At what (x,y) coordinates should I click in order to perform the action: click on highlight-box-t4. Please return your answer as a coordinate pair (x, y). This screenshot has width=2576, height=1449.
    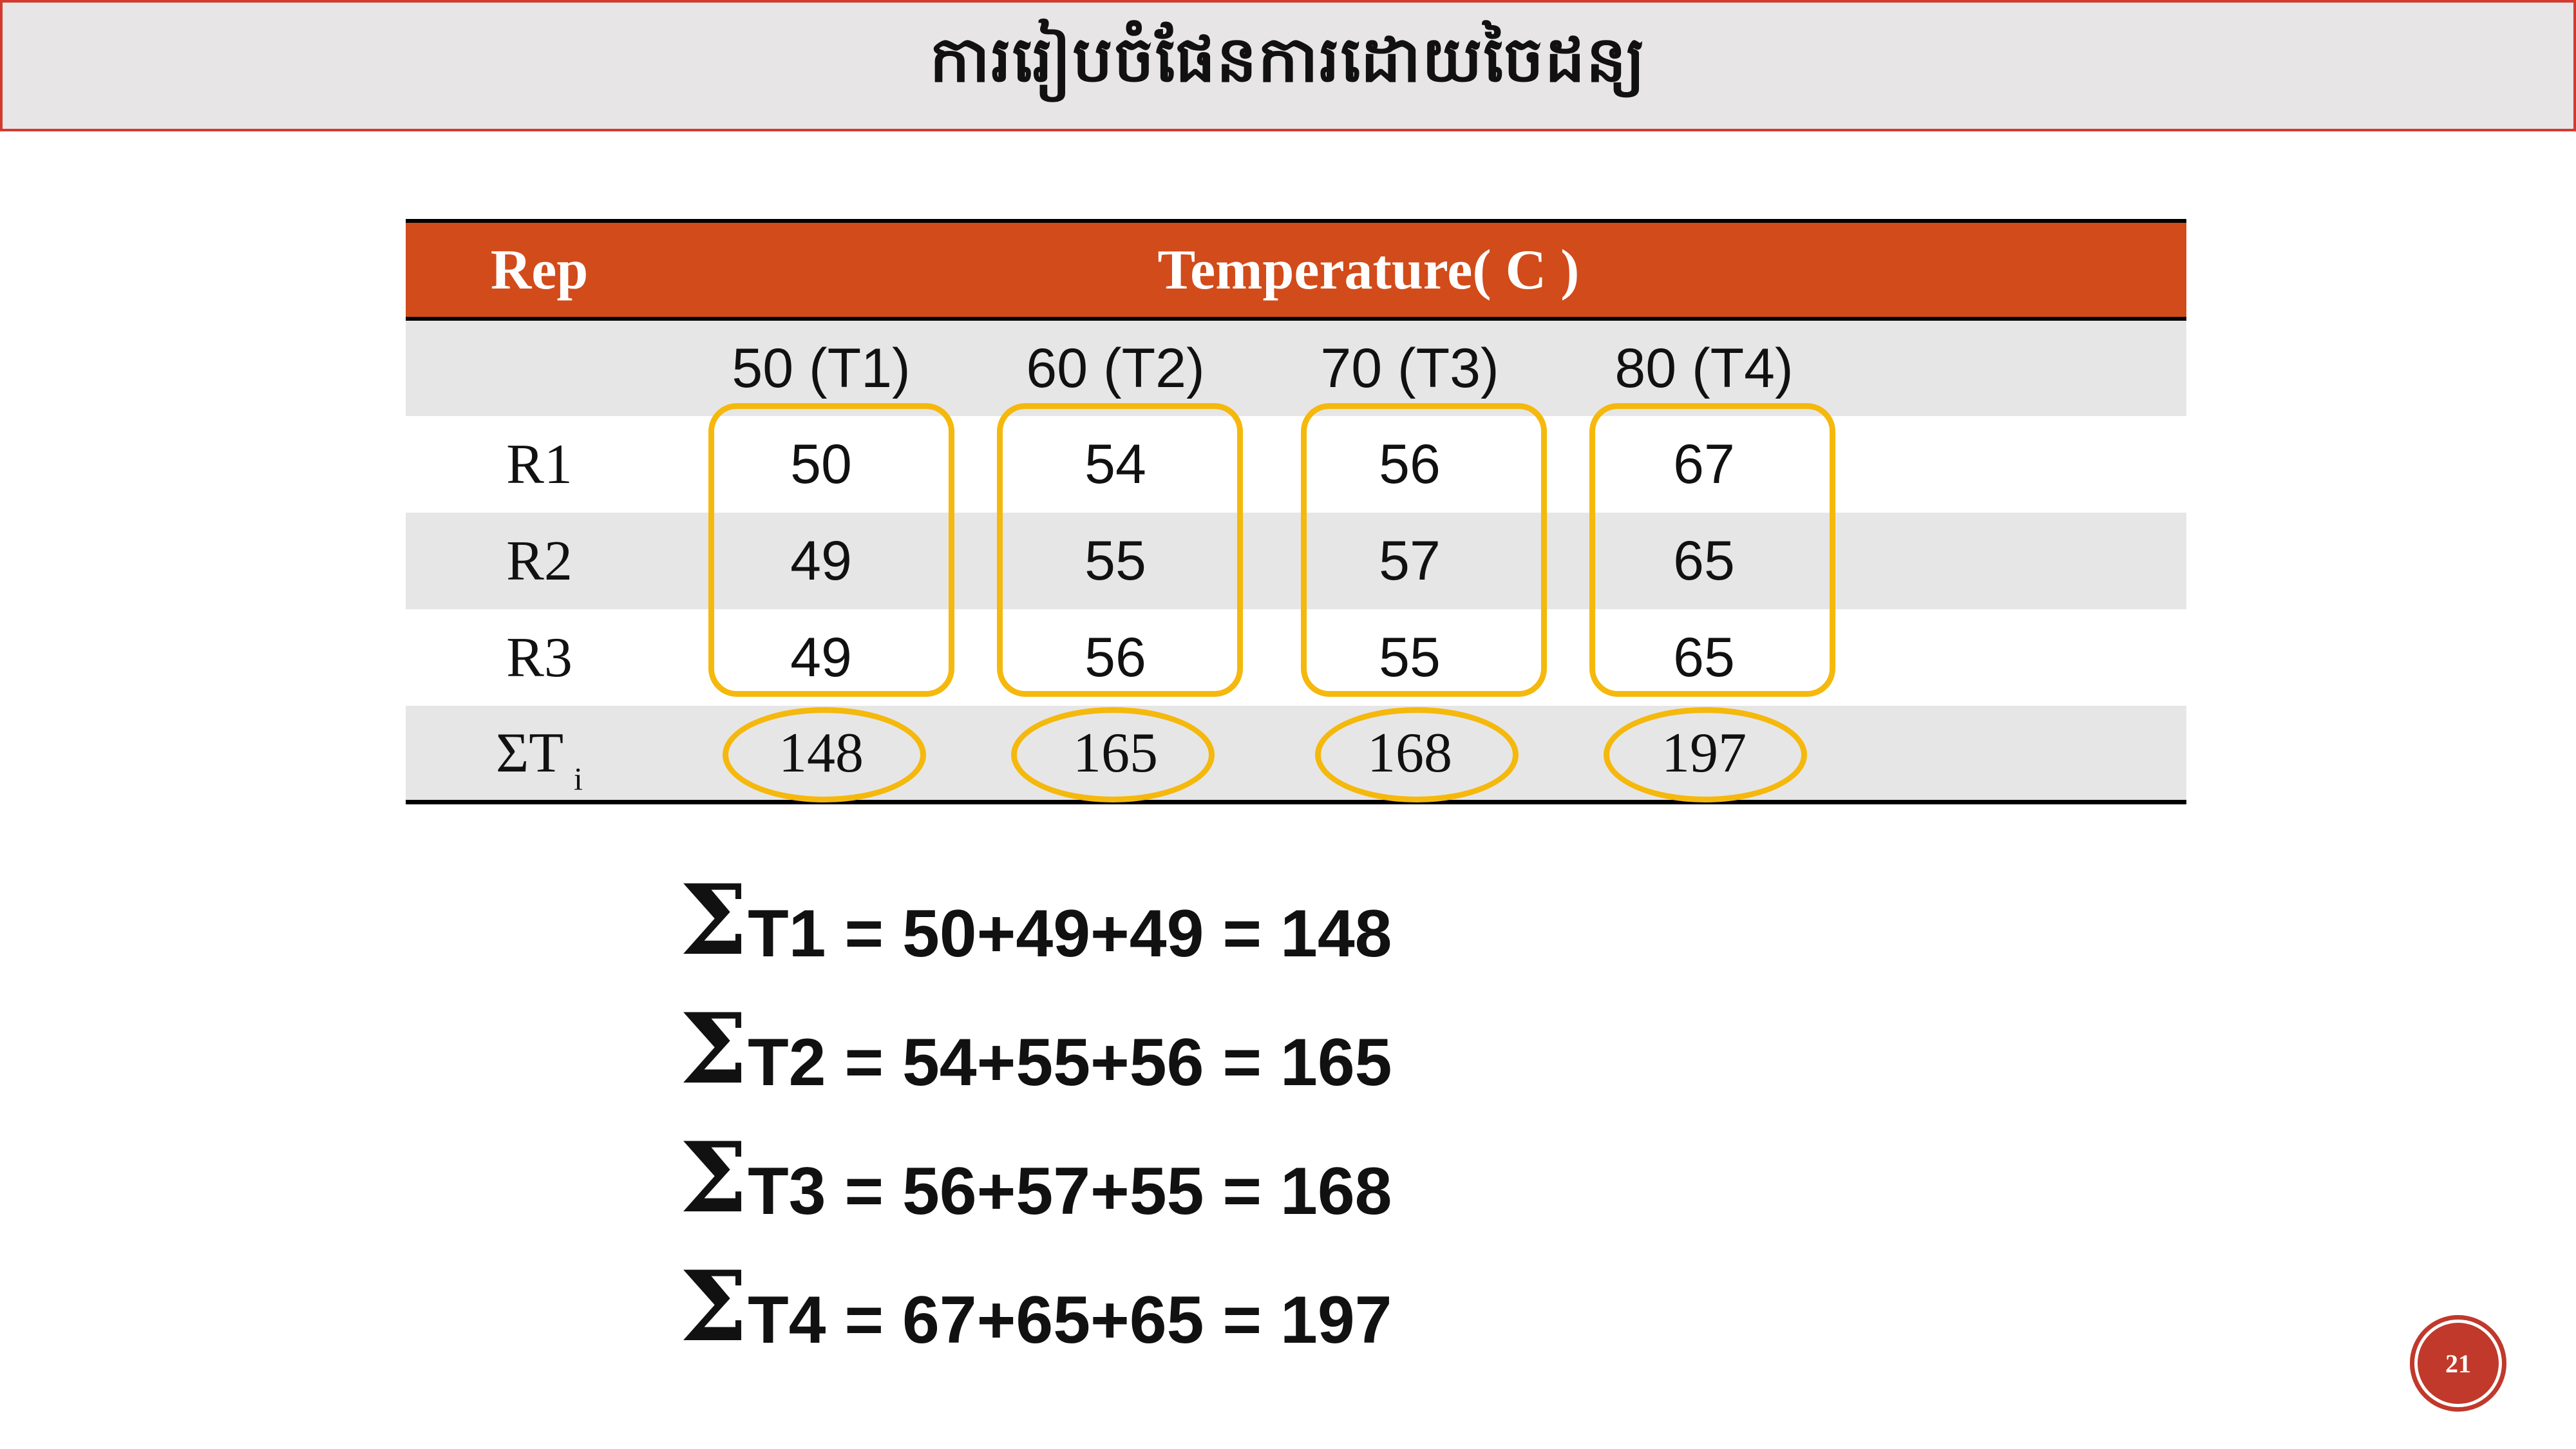
    Looking at the image, I should click on (1712, 550).